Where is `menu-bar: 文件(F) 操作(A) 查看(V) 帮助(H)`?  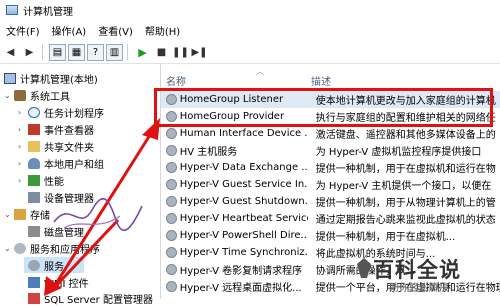 menu-bar: 文件(F) 操作(A) 查看(V) 帮助(H) is located at coordinates (250, 30).